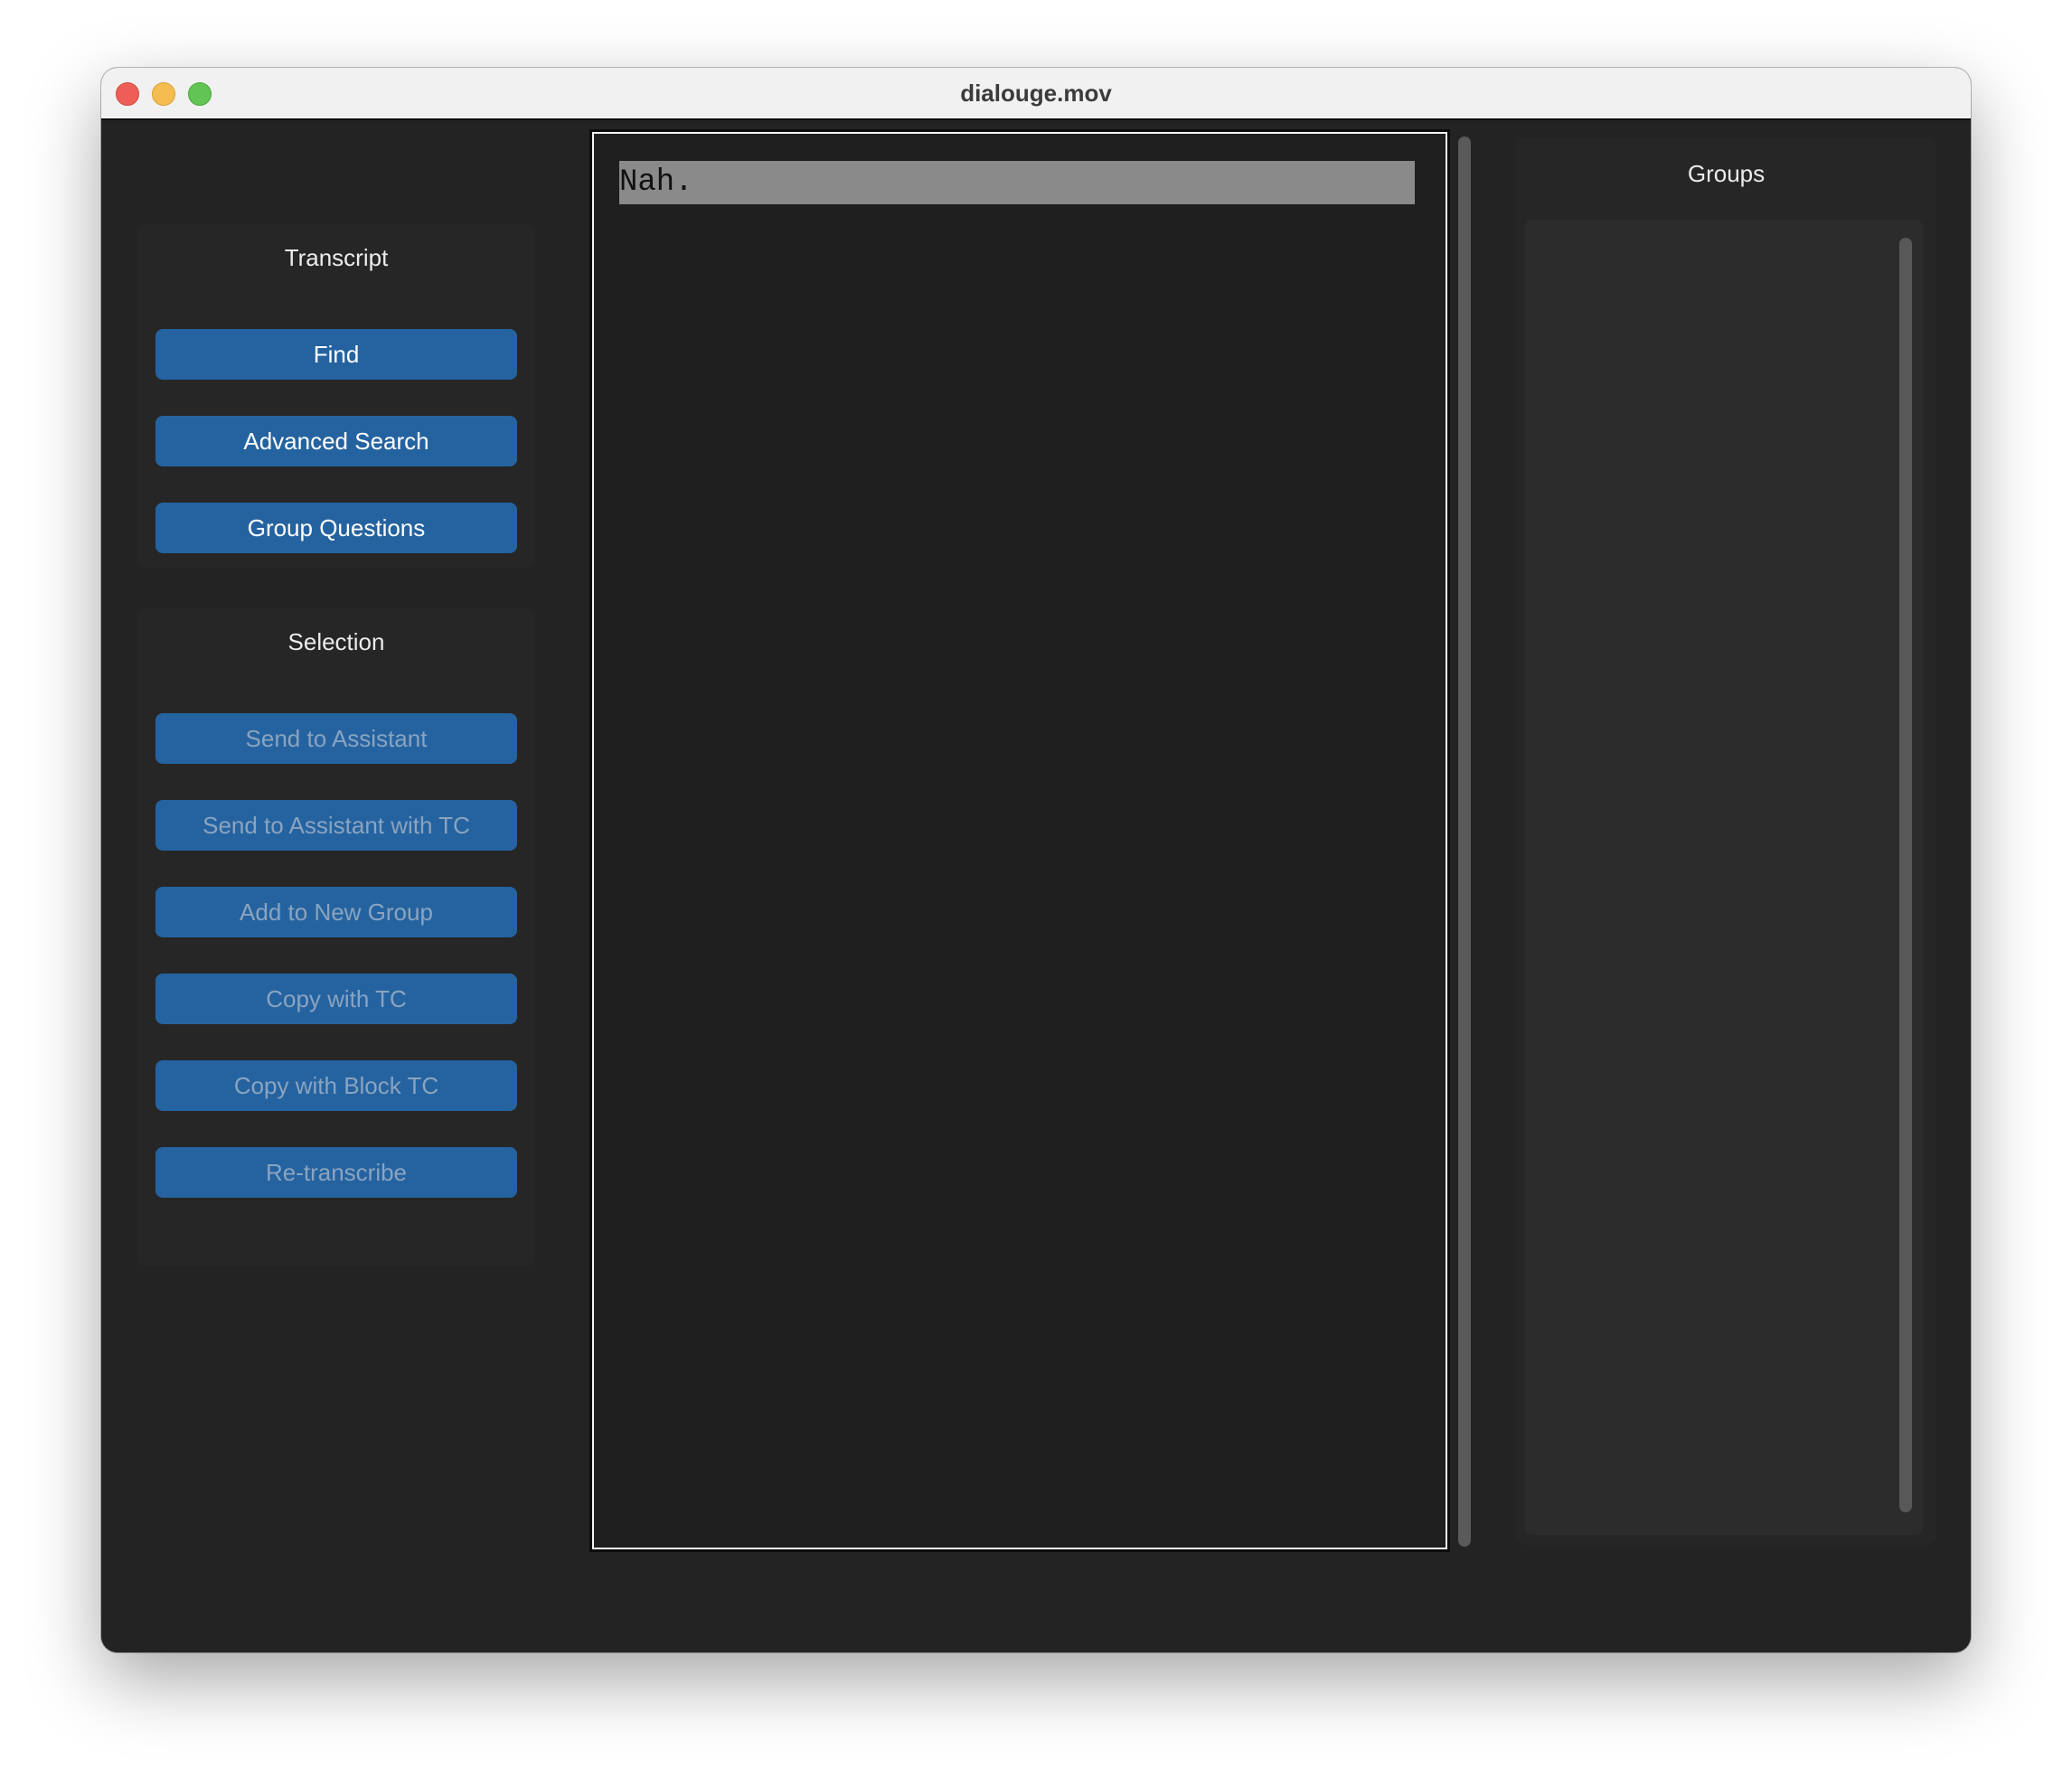  What do you see at coordinates (1724, 877) in the screenshot?
I see `groups-list` at bounding box center [1724, 877].